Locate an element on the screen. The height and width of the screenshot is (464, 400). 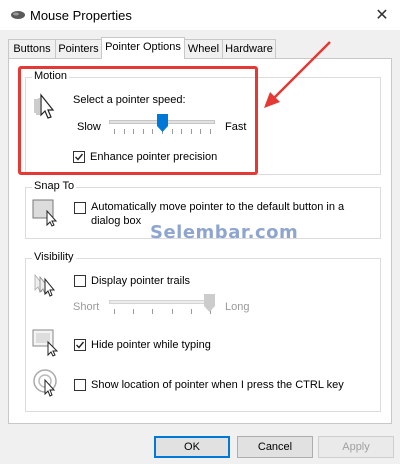
window-title: Mouse Properties is located at coordinates (81, 15).